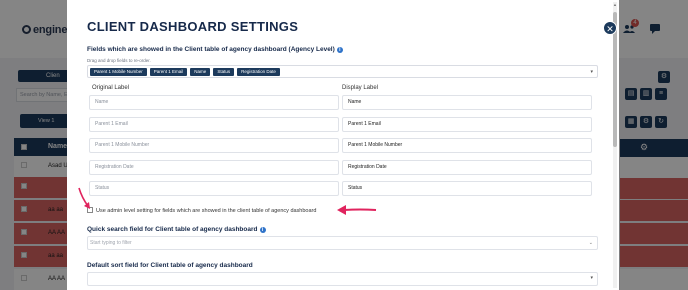  What do you see at coordinates (591, 243) in the screenshot?
I see `chevron-down-icon: ⌄` at bounding box center [591, 243].